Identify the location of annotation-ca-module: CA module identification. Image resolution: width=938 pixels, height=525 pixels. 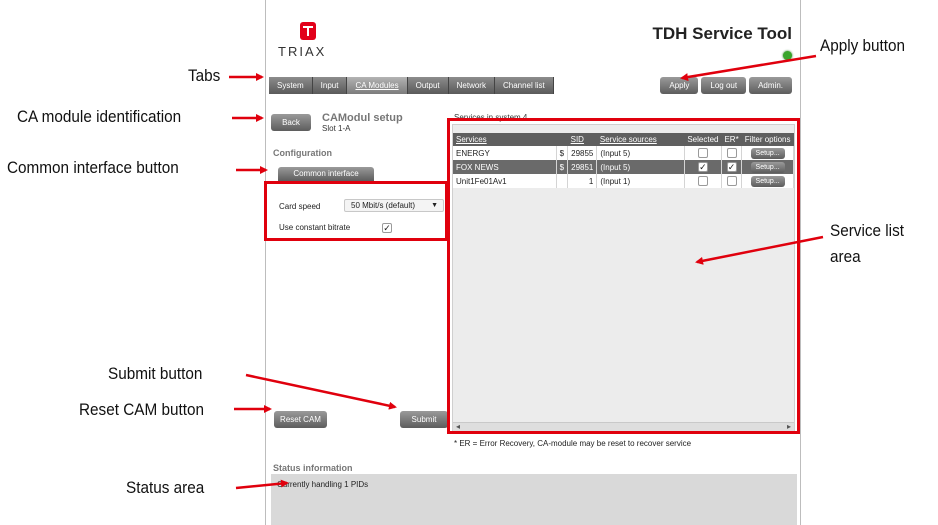
(99, 116).